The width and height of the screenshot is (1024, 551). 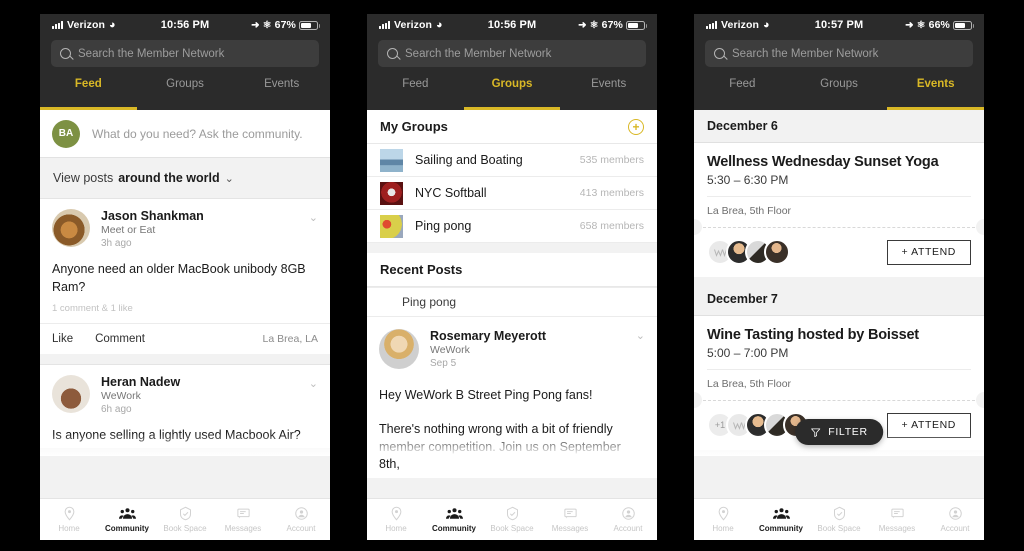 I want to click on event-time: 5:00 – 7:00 PM, so click(x=748, y=353).